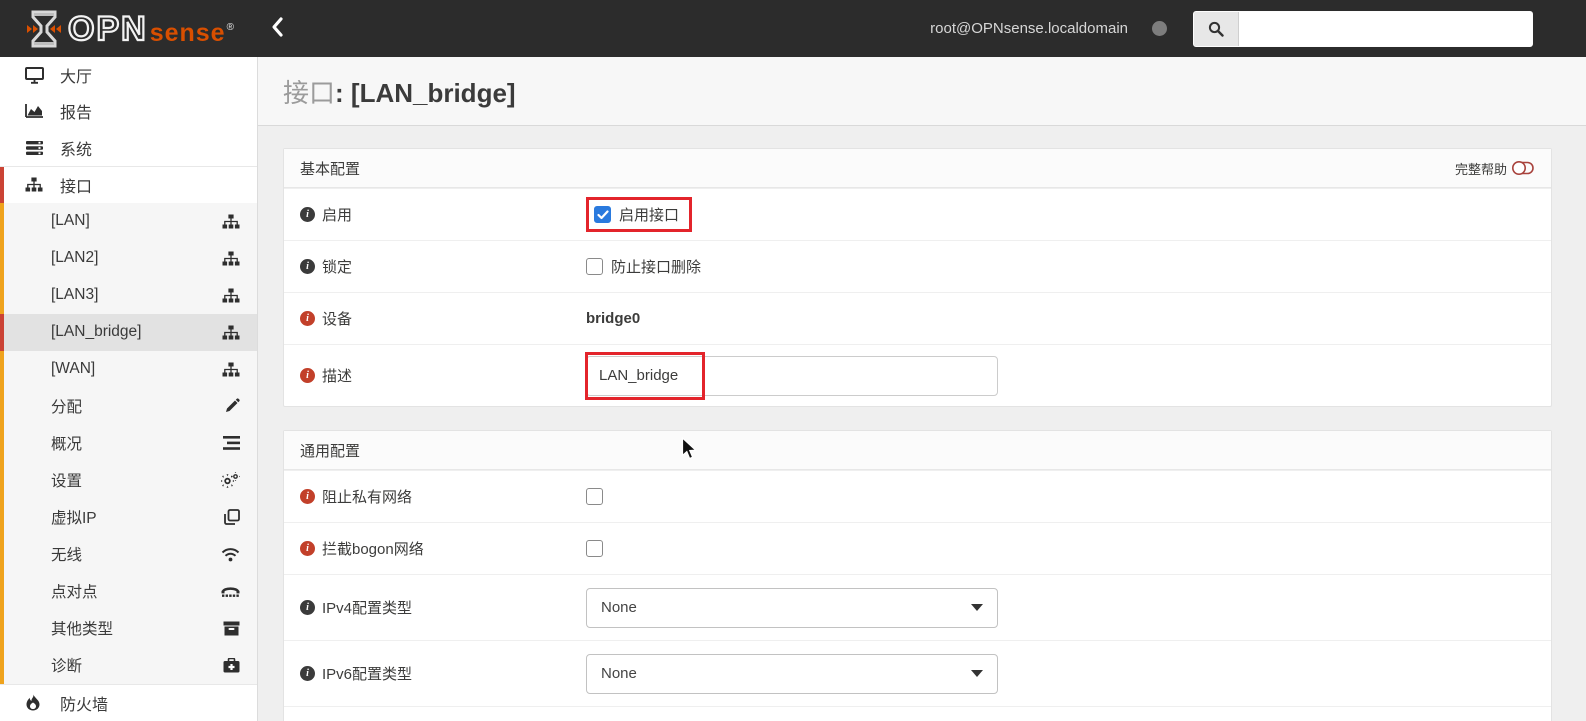  Describe the element at coordinates (36, 111) in the screenshot. I see `area-chart-icon` at that location.